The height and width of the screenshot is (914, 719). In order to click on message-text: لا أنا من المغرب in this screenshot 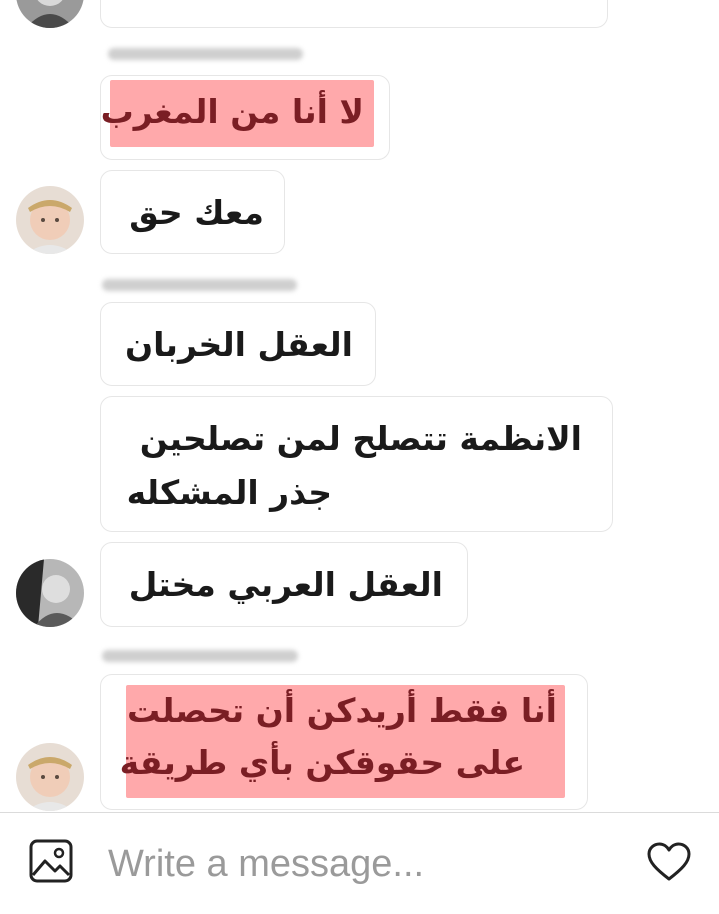, I will do `click(232, 111)`.